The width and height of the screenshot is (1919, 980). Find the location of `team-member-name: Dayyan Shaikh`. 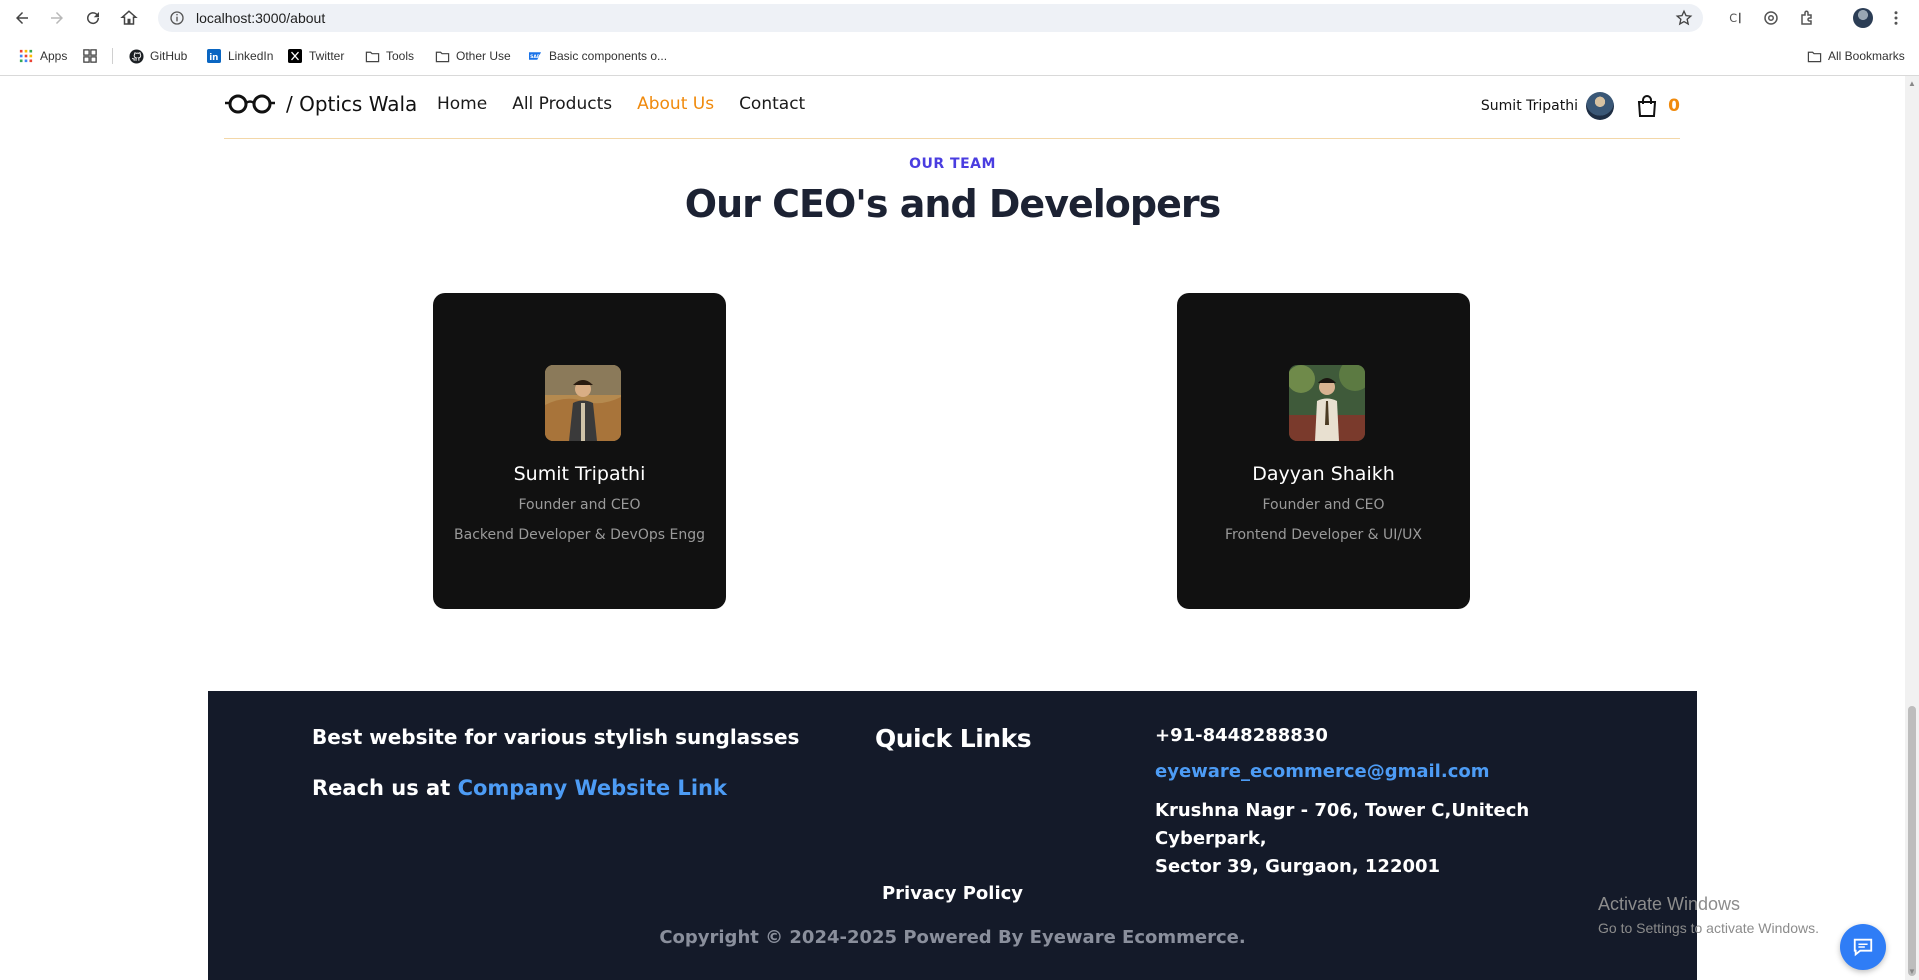

team-member-name: Dayyan Shaikh is located at coordinates (1323, 474).